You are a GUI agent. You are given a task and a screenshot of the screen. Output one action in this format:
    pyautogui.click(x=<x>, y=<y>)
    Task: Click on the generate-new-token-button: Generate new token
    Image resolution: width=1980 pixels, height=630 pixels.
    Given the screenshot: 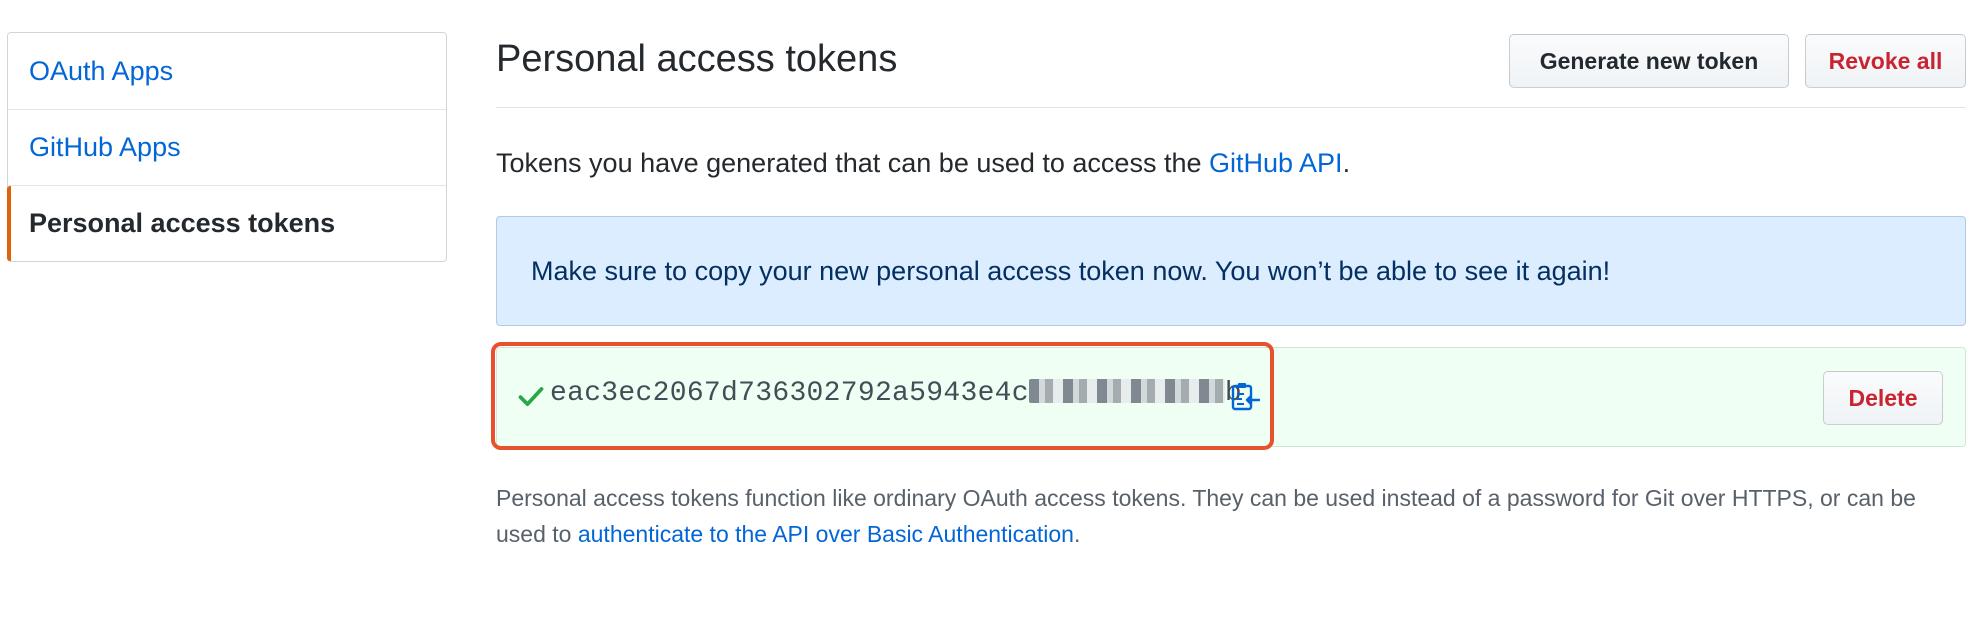 What is the action you would take?
    pyautogui.click(x=1649, y=61)
    